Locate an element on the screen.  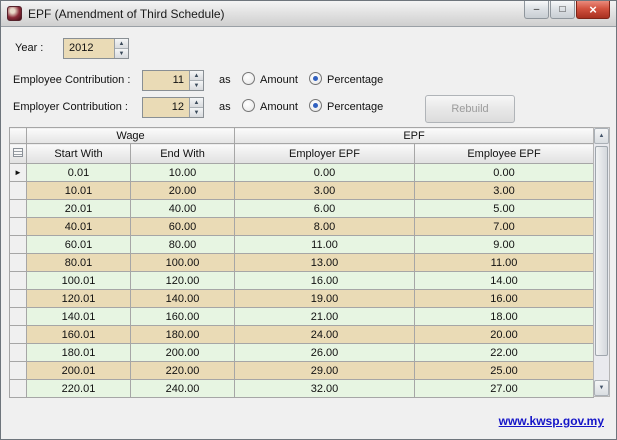
kwsp-website-link: www.kwsp.gov.my is located at coordinates (551, 421).